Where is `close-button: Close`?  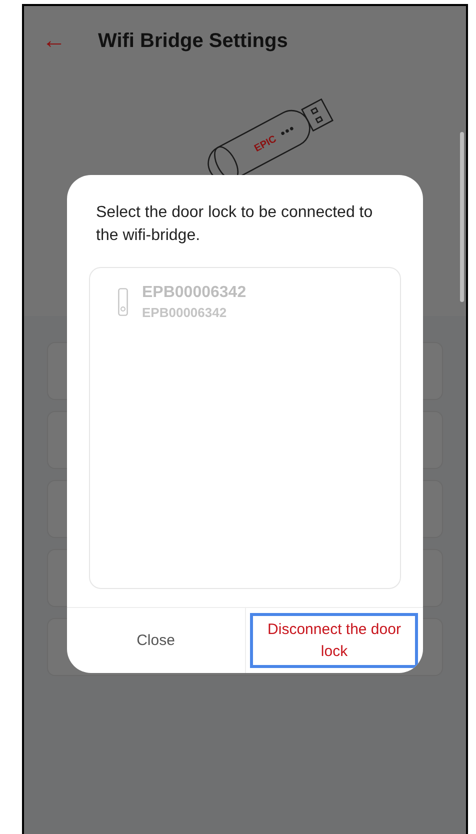 close-button: Close is located at coordinates (155, 640).